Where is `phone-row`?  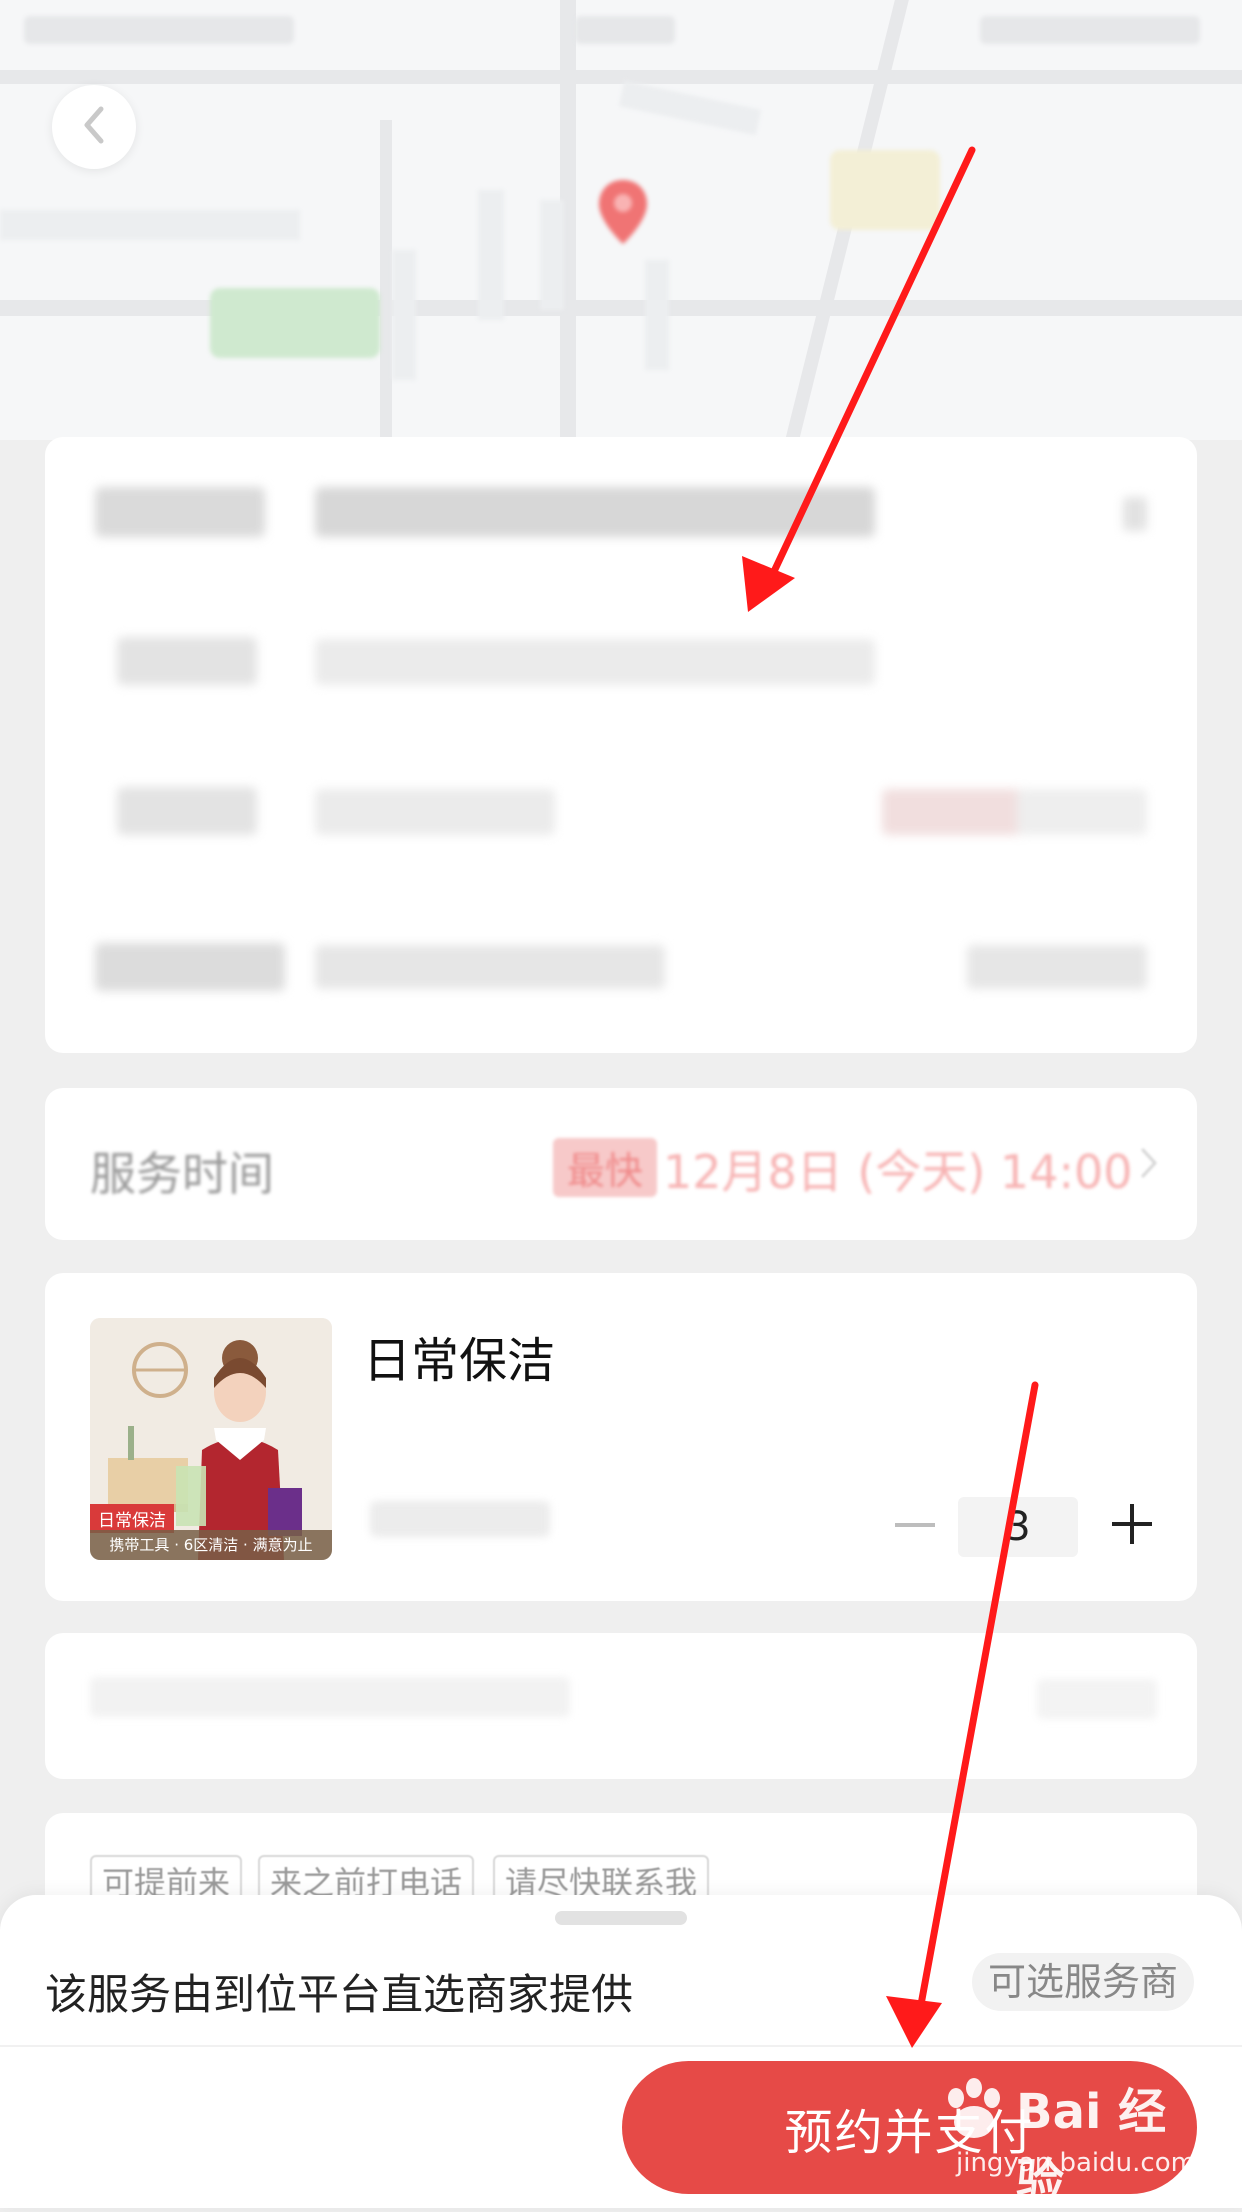 phone-row is located at coordinates (621, 962).